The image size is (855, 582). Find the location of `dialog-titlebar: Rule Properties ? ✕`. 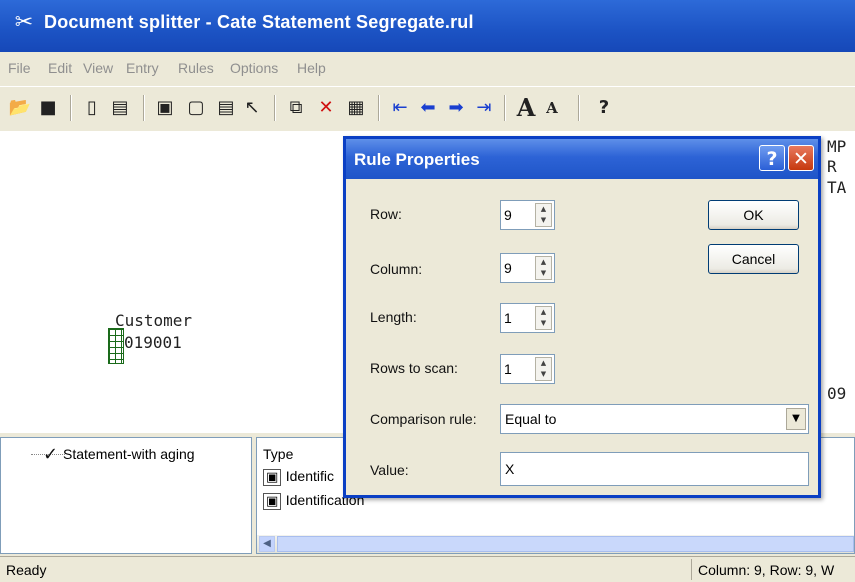

dialog-titlebar: Rule Properties ? ✕ is located at coordinates (582, 159).